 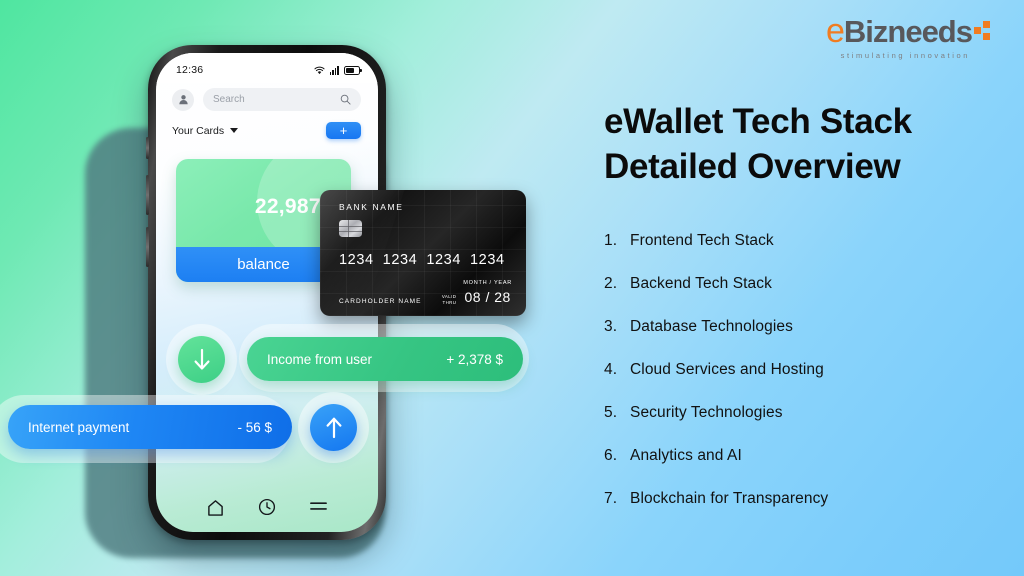 I want to click on valid-thru-line2: THRU, so click(x=449, y=302).